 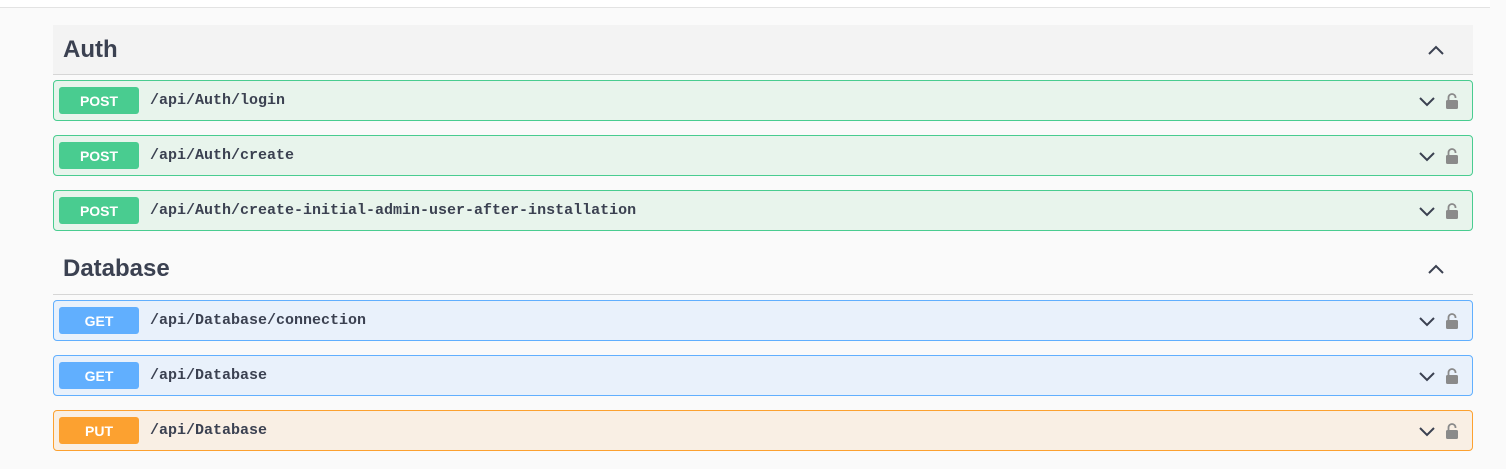 What do you see at coordinates (745, 4) in the screenshot?
I see `top-divider` at bounding box center [745, 4].